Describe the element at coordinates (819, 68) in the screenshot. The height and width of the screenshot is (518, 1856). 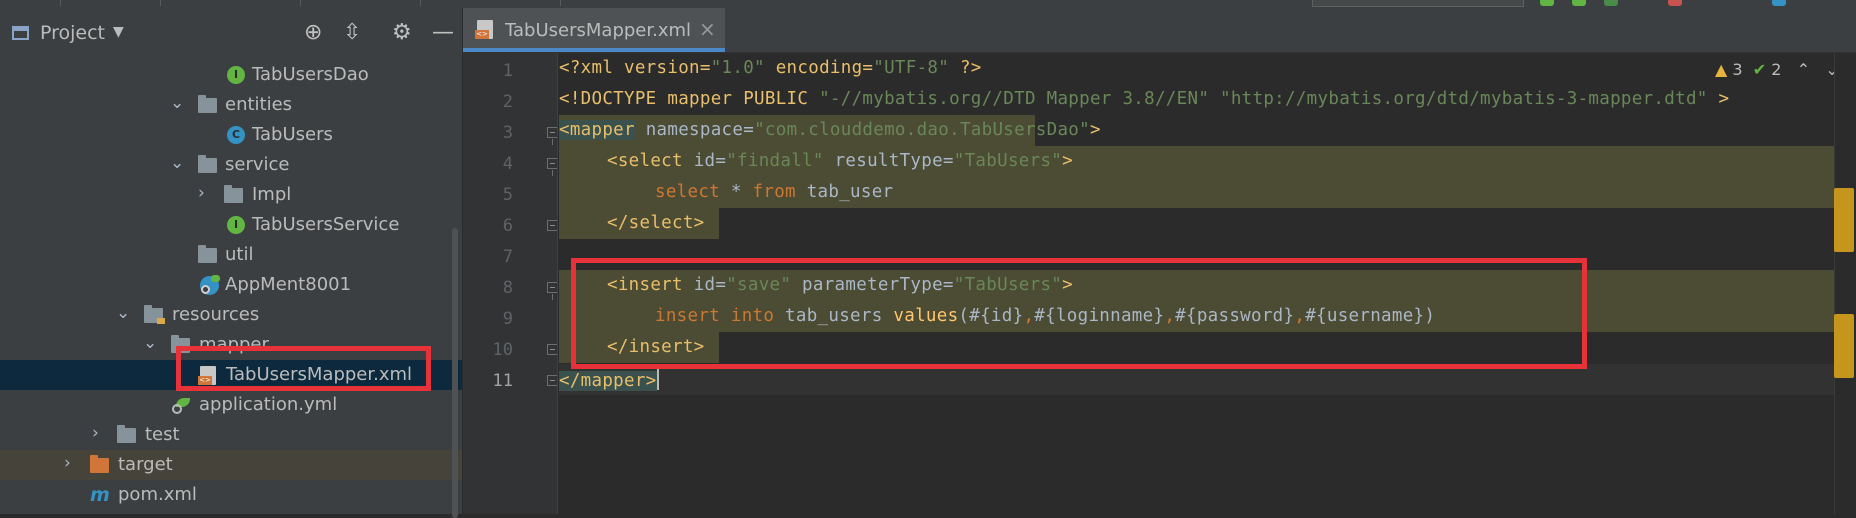
I see `token: encoding=` at that location.